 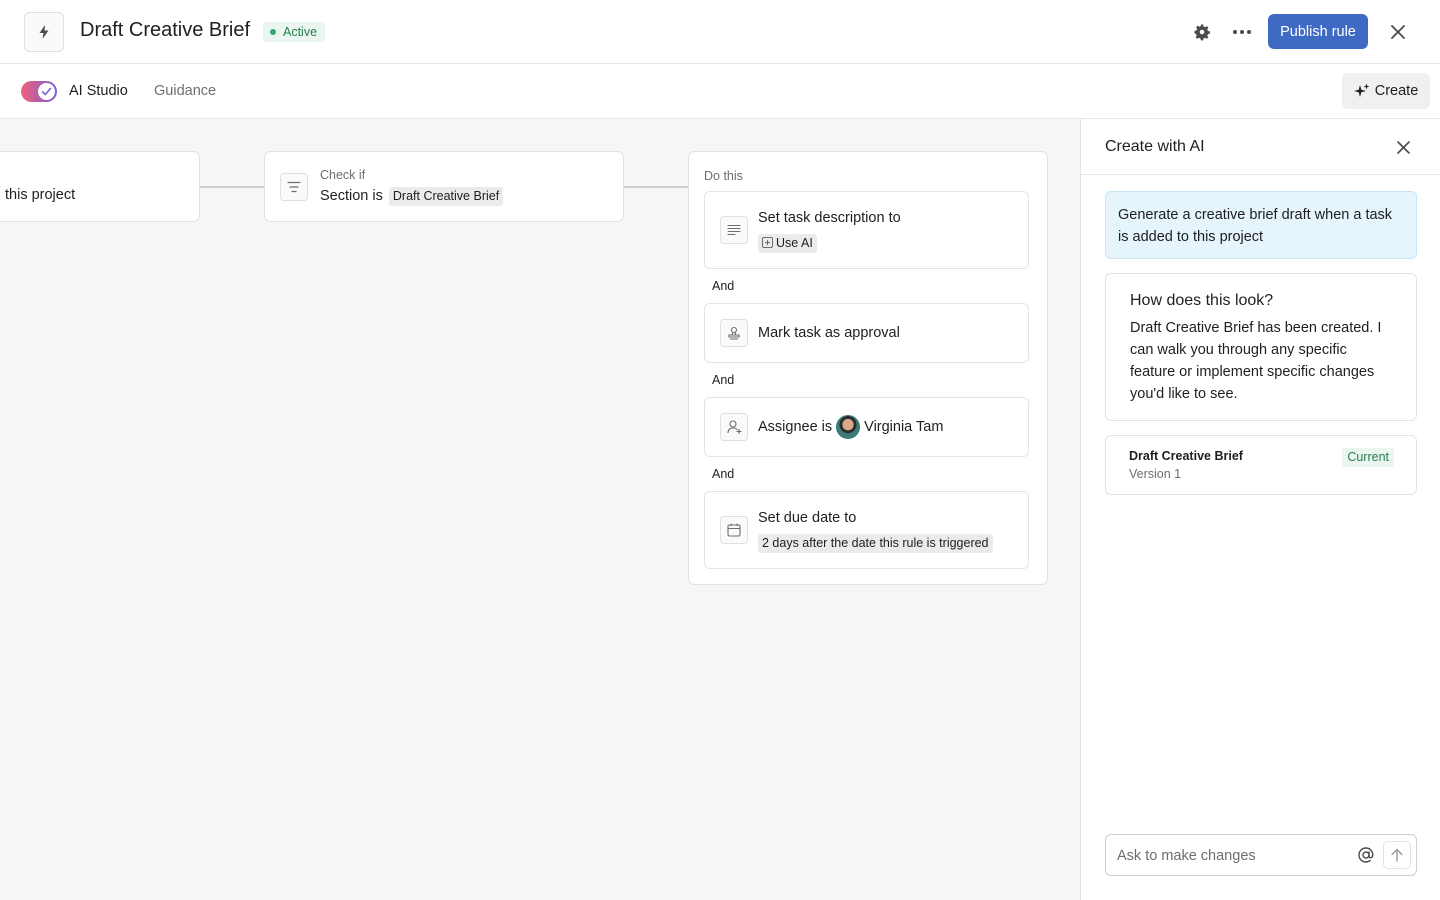 I want to click on action-title: Mark task as approval, so click(x=829, y=333).